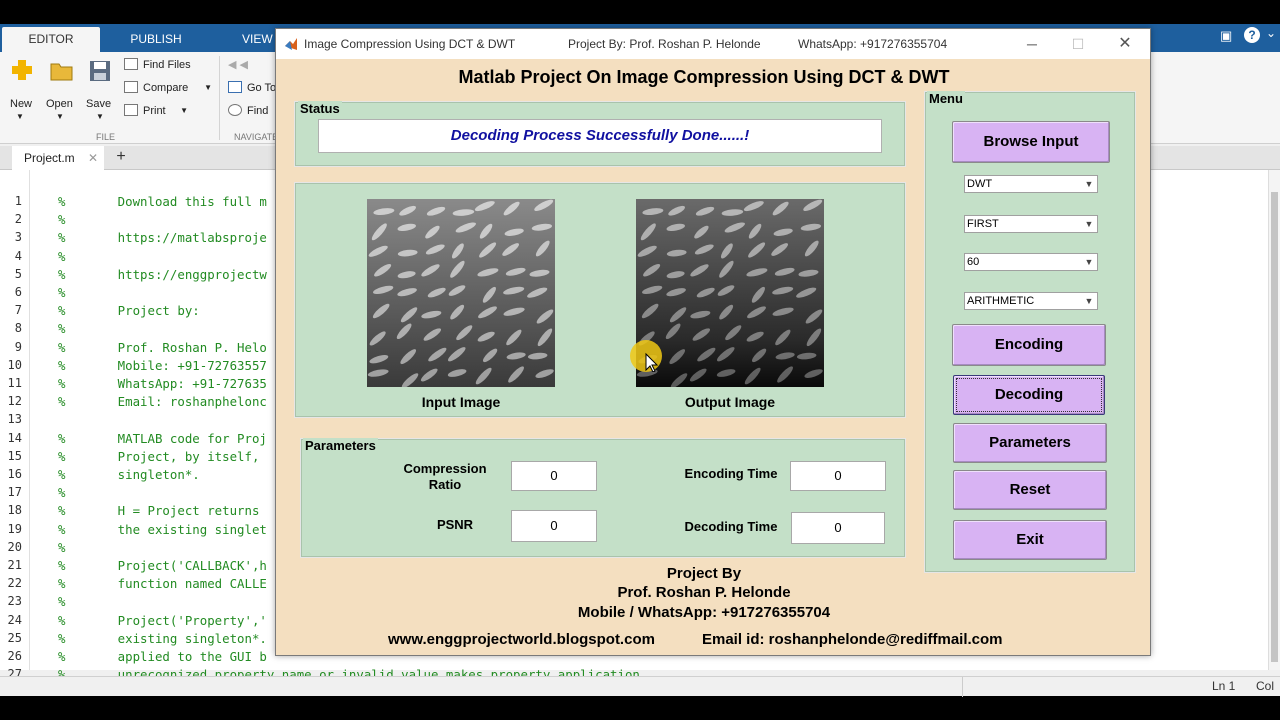 The height and width of the screenshot is (720, 1280). I want to click on decoding-time-label: Decoding Time, so click(731, 526).